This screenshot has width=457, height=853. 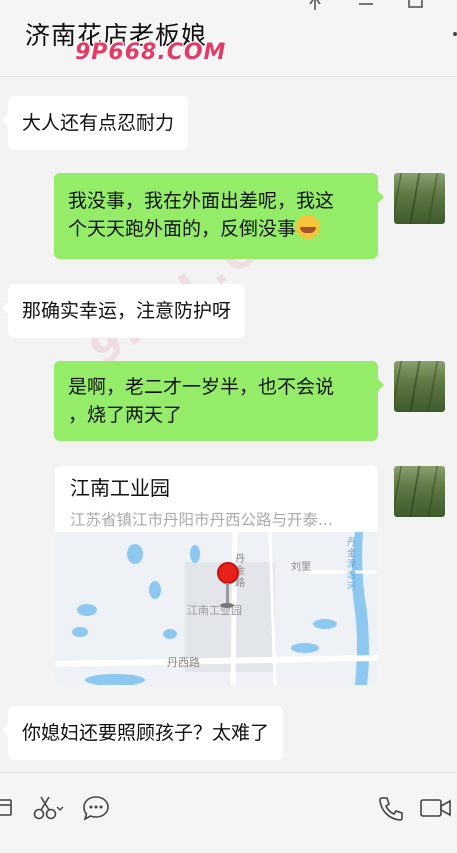 I want to click on pin-icon, so click(x=315, y=6).